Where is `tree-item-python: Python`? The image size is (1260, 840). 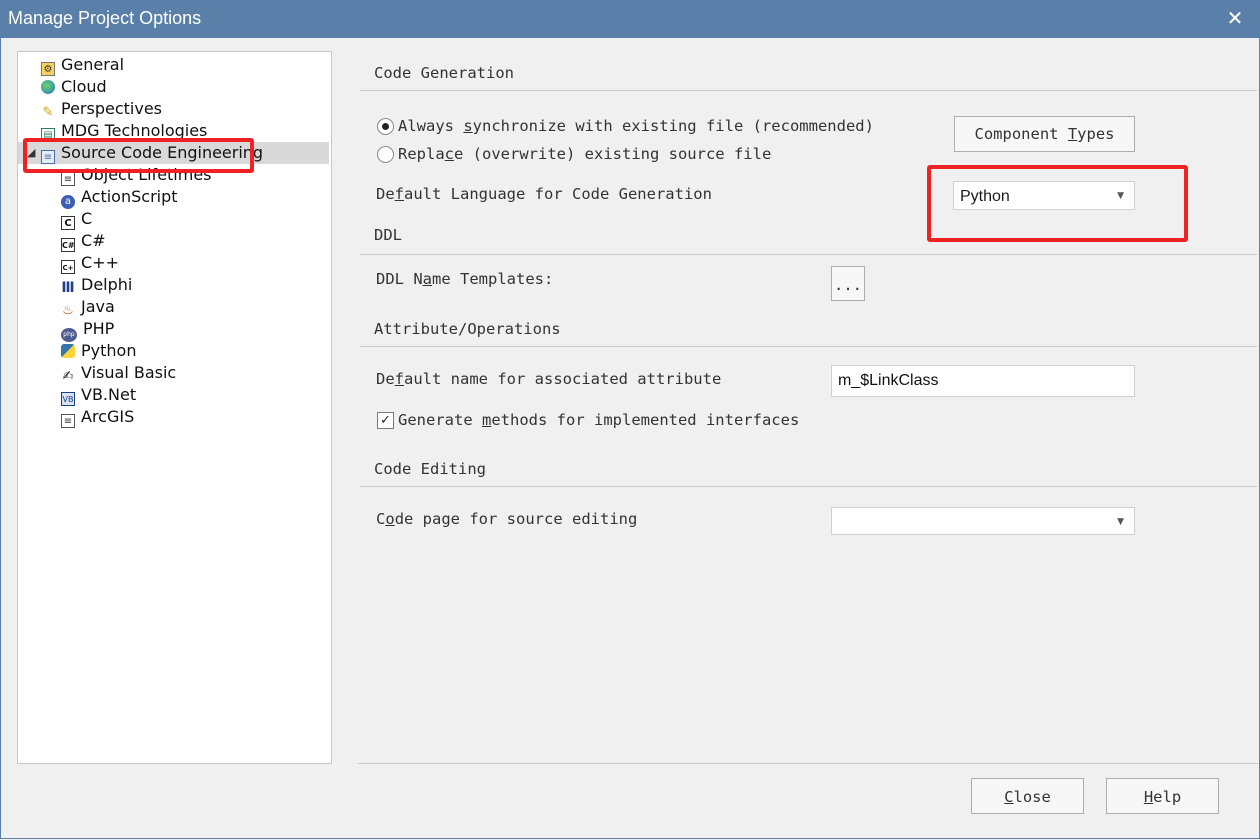
tree-item-python: Python is located at coordinates (98, 351).